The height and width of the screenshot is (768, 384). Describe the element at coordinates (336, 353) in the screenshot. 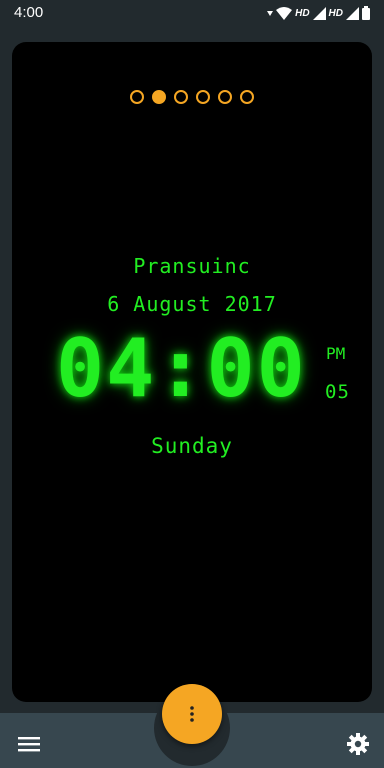

I see `ampm-indicator: PM` at that location.